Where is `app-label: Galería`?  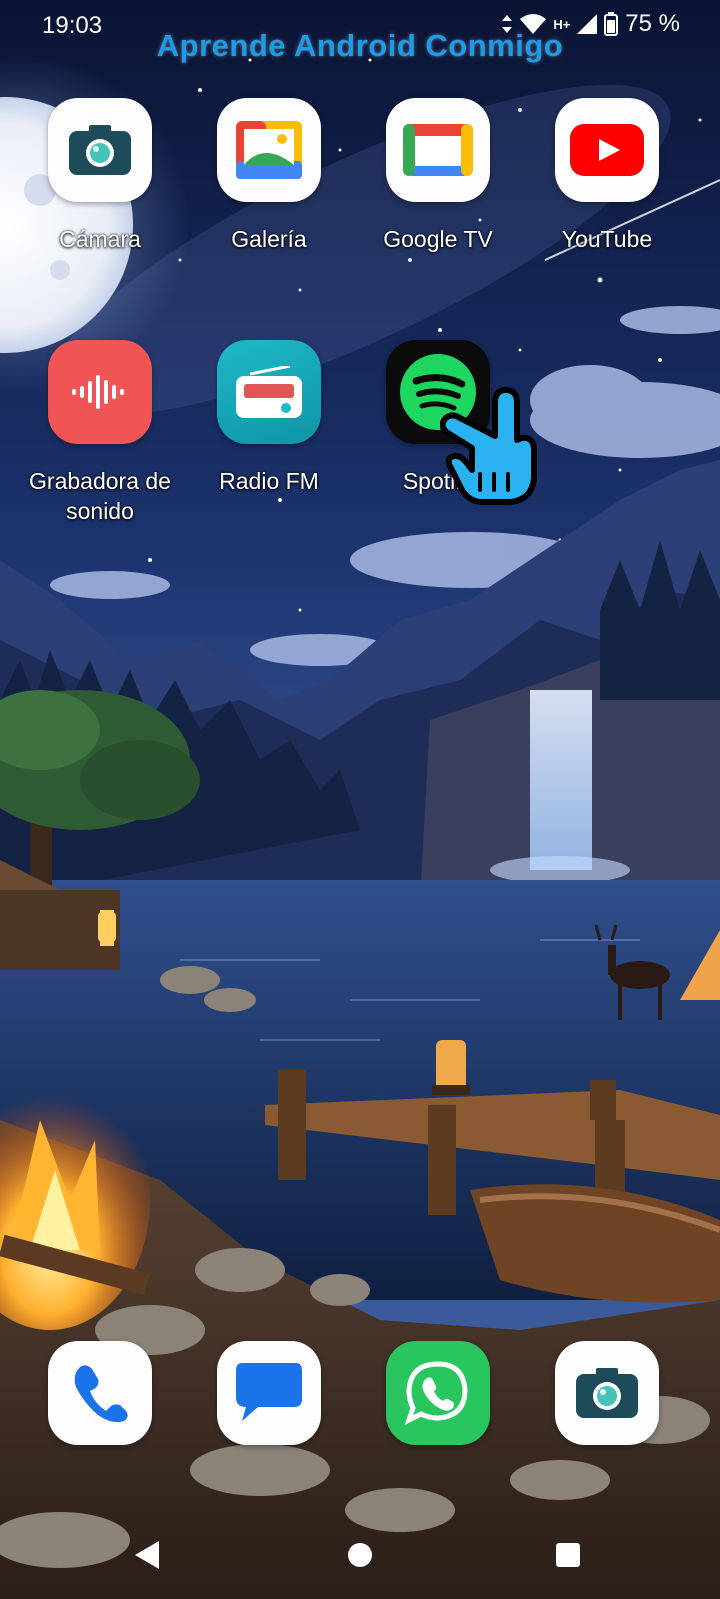
app-label: Galería is located at coordinates (269, 239).